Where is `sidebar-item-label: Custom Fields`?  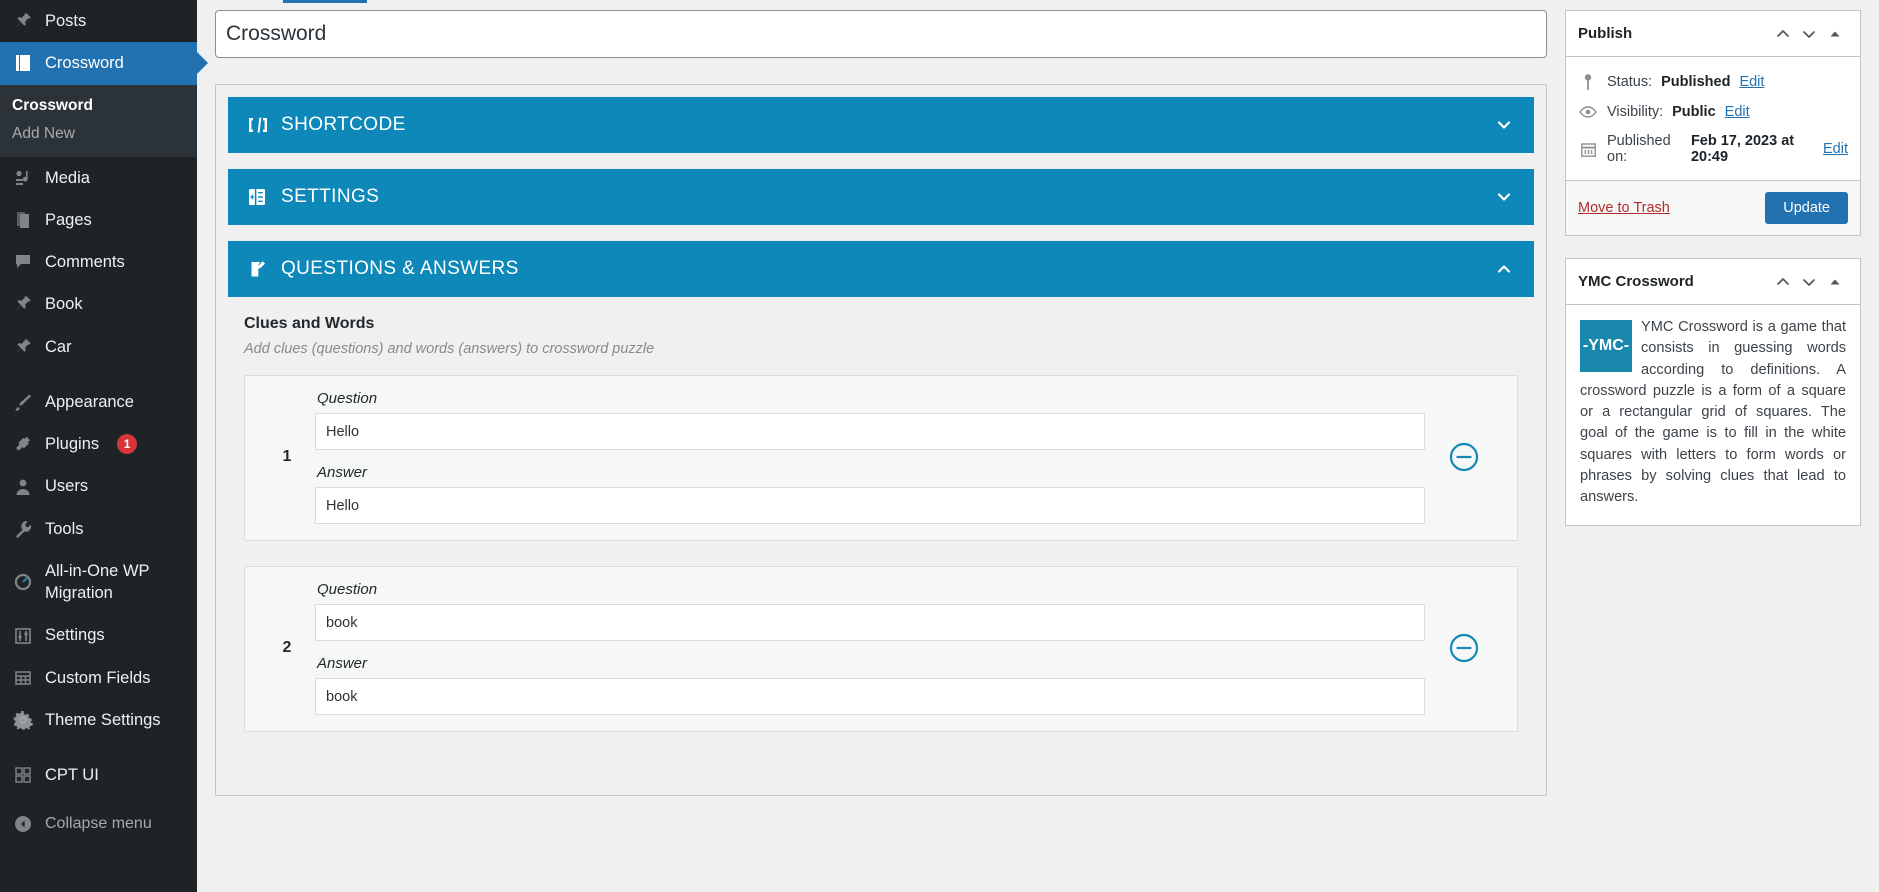 sidebar-item-label: Custom Fields is located at coordinates (98, 677).